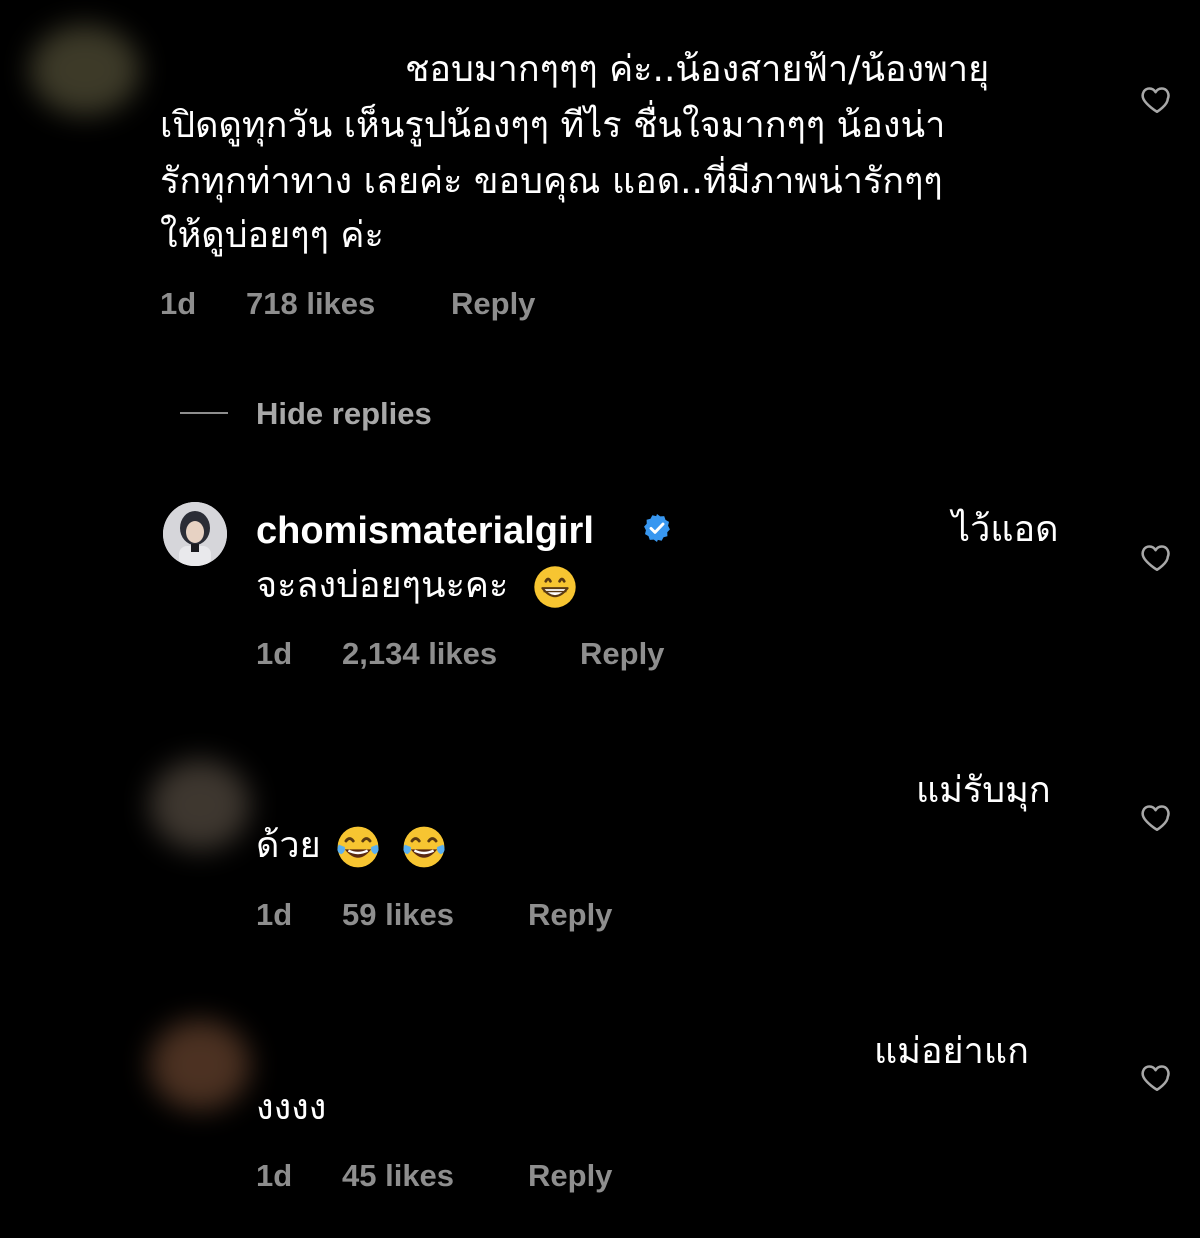  I want to click on like-count: 718 likes, so click(310, 304).